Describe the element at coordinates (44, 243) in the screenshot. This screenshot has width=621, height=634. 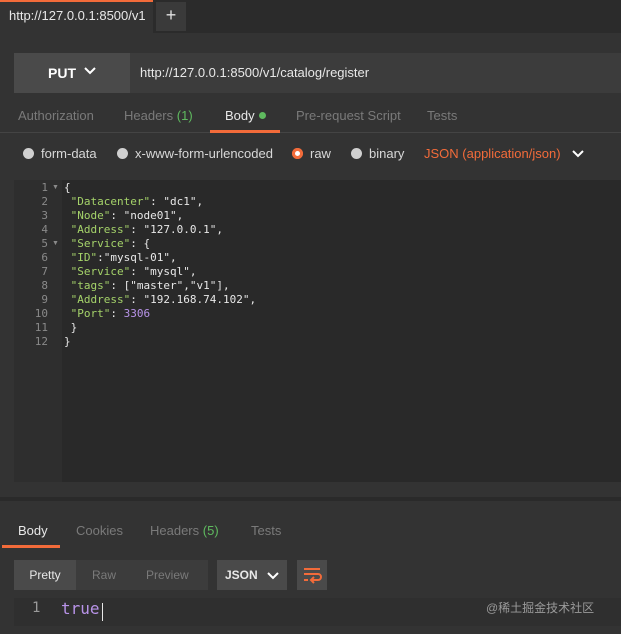
I see `line-number: 5` at that location.